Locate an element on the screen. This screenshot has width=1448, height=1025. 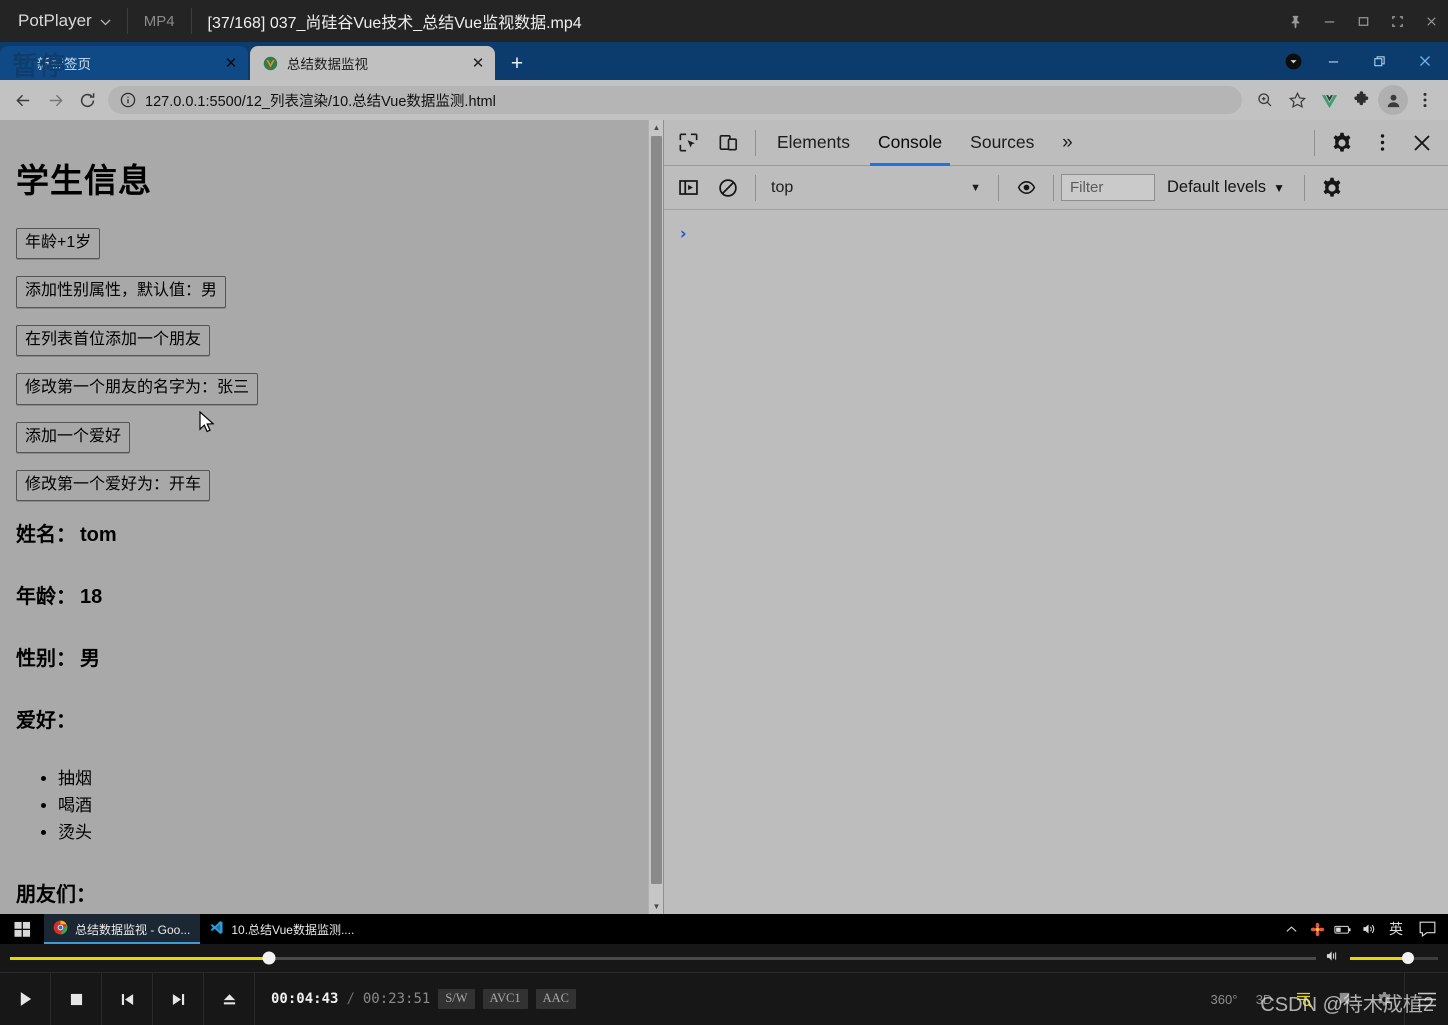
age-plus-one-button: 年龄+1岁 is located at coordinates (58, 244).